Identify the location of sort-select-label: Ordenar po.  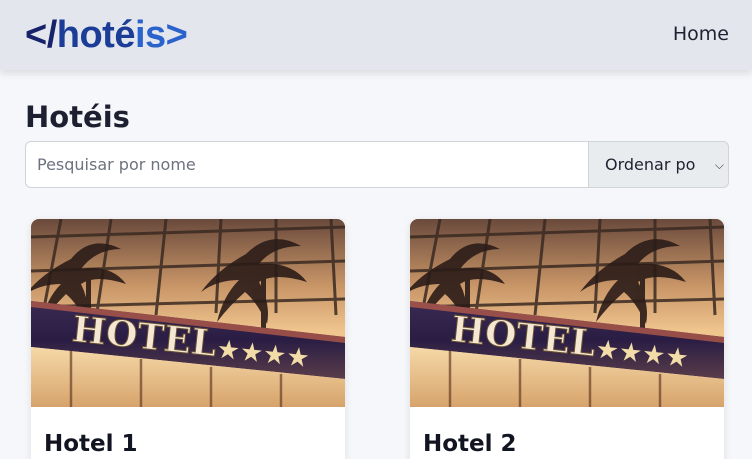
(650, 164).